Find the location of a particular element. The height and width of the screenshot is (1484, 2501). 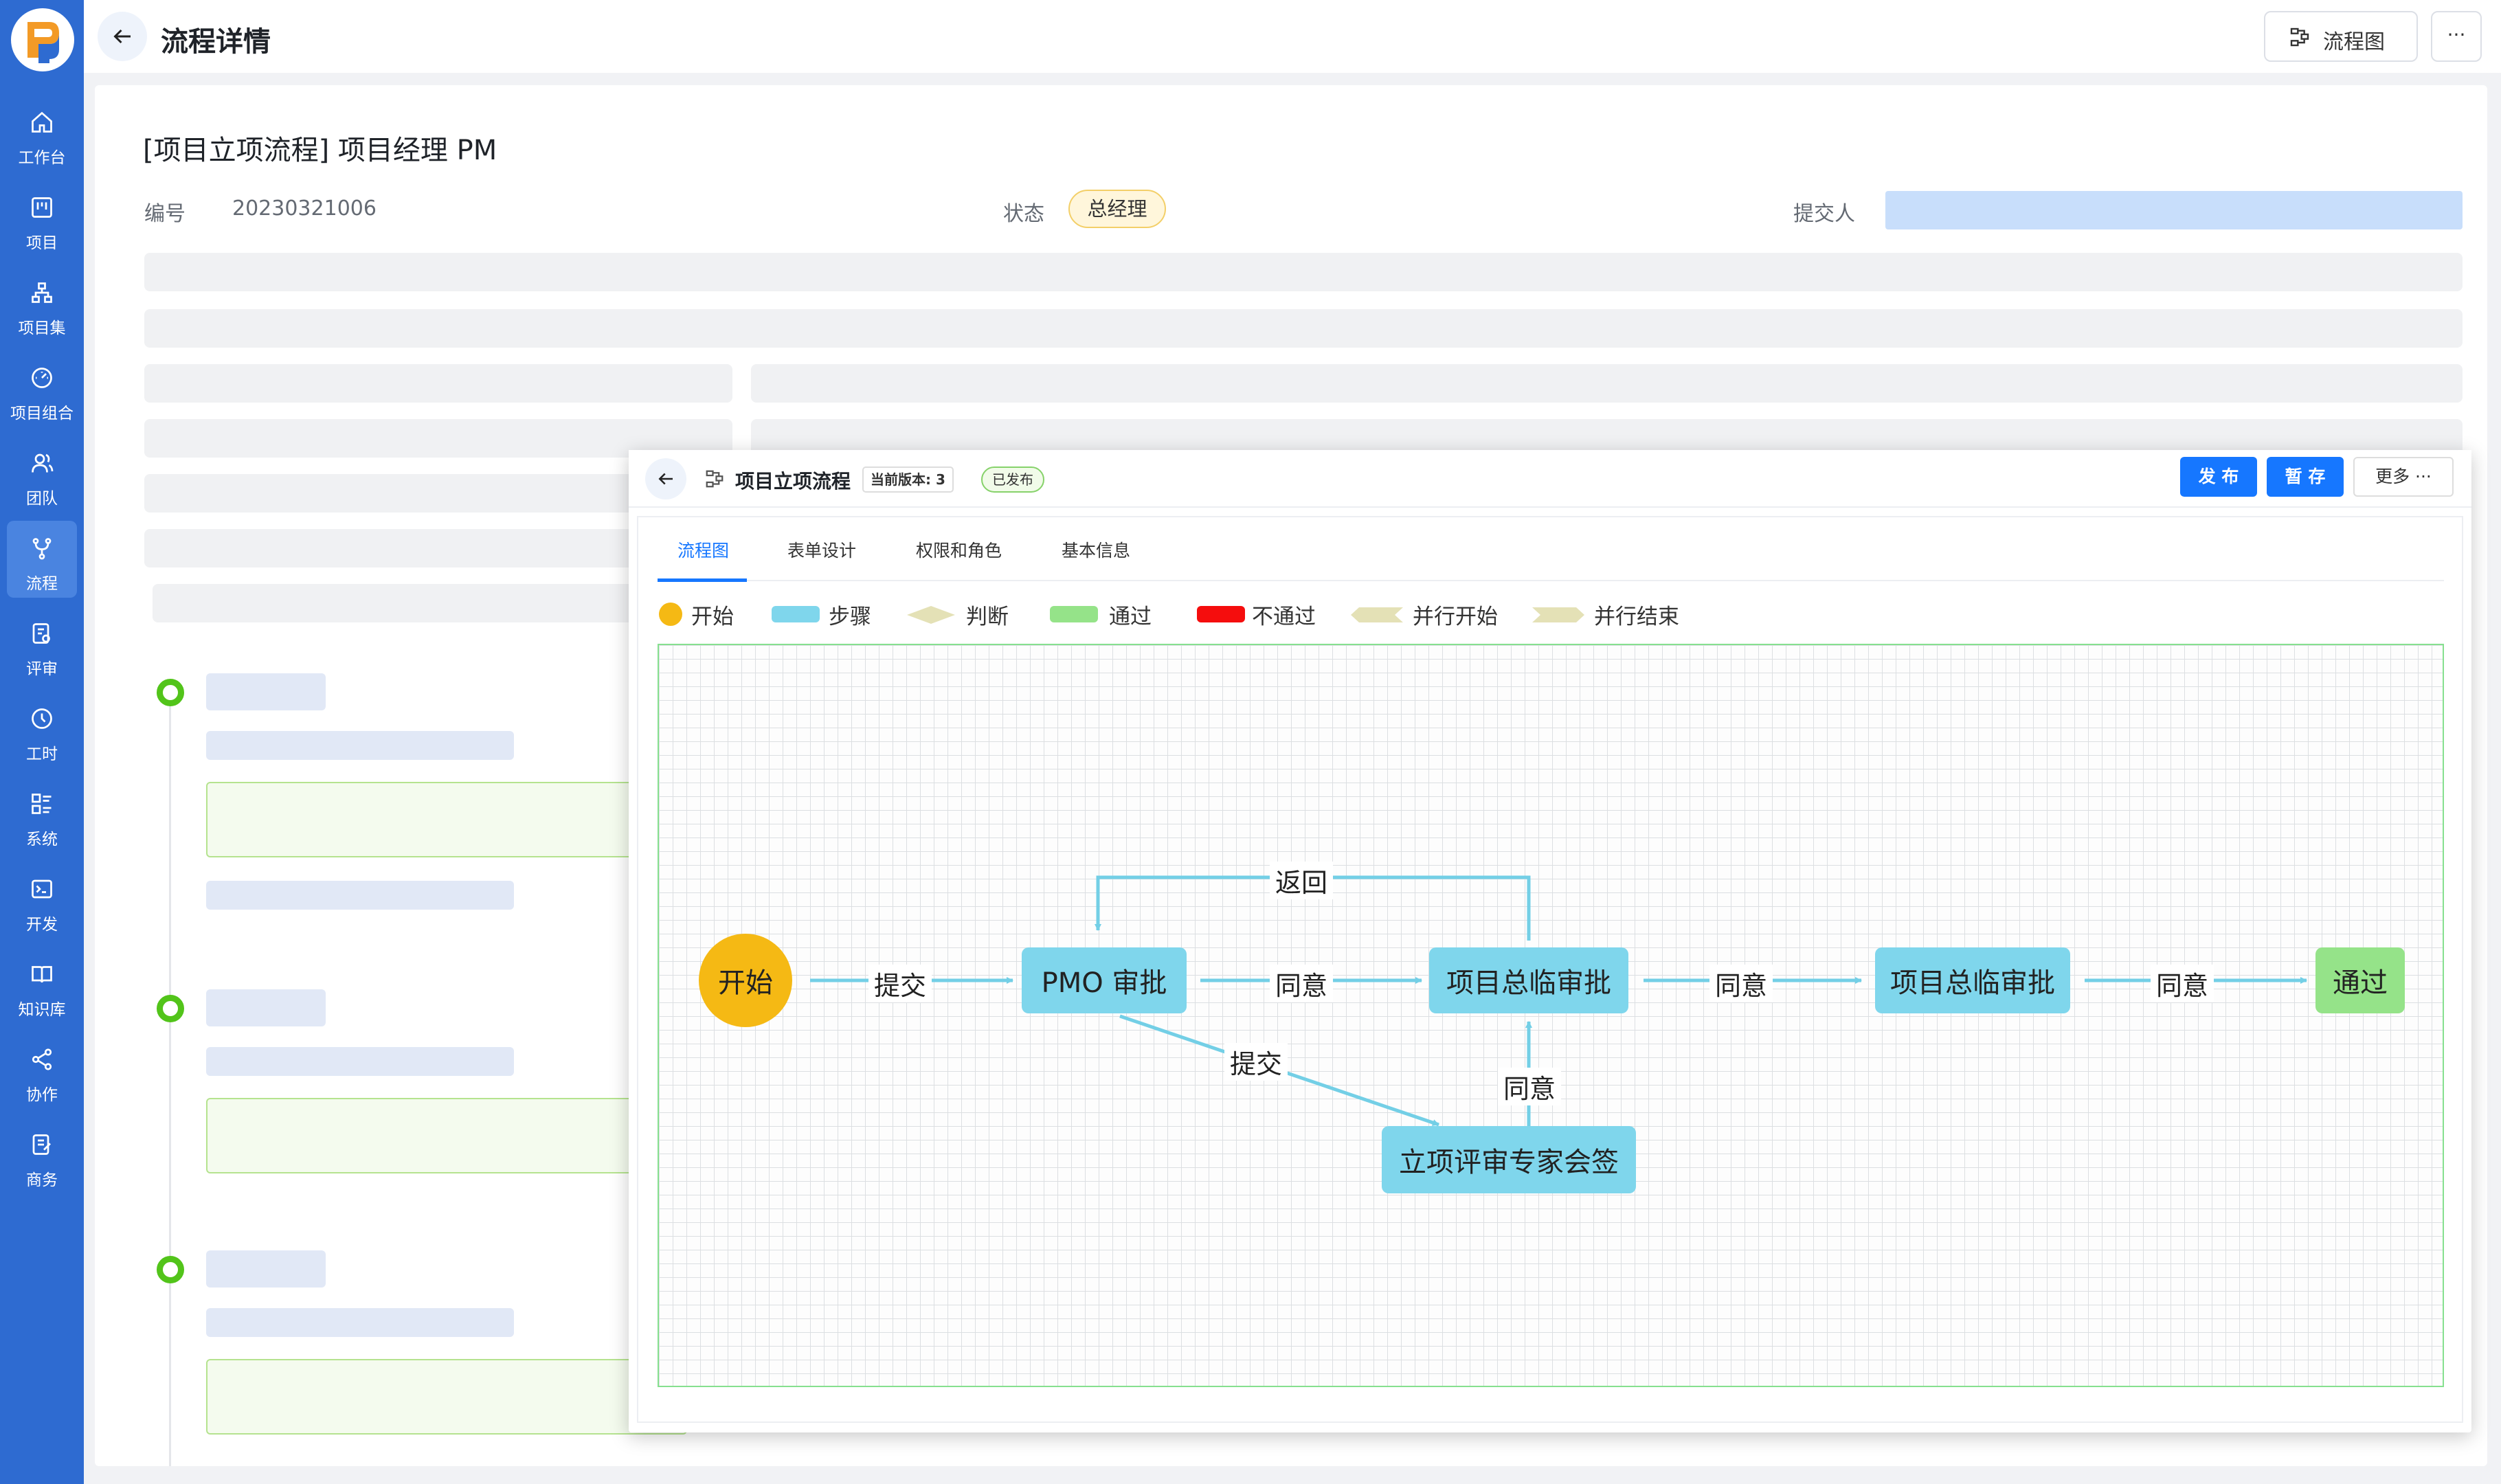

legend-decision-swatch is located at coordinates (931, 615).